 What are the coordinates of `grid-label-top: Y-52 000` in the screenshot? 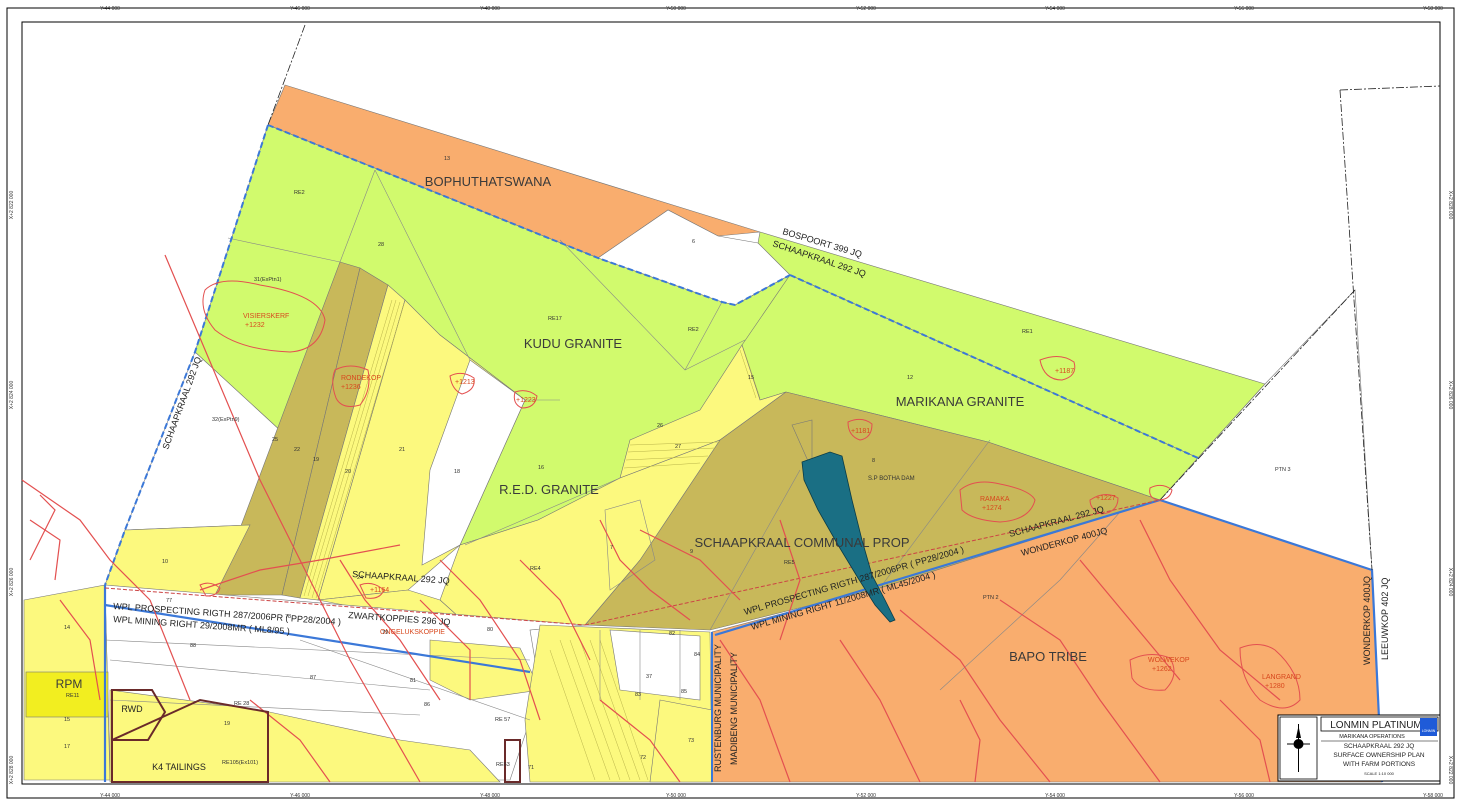 It's located at (866, 9).